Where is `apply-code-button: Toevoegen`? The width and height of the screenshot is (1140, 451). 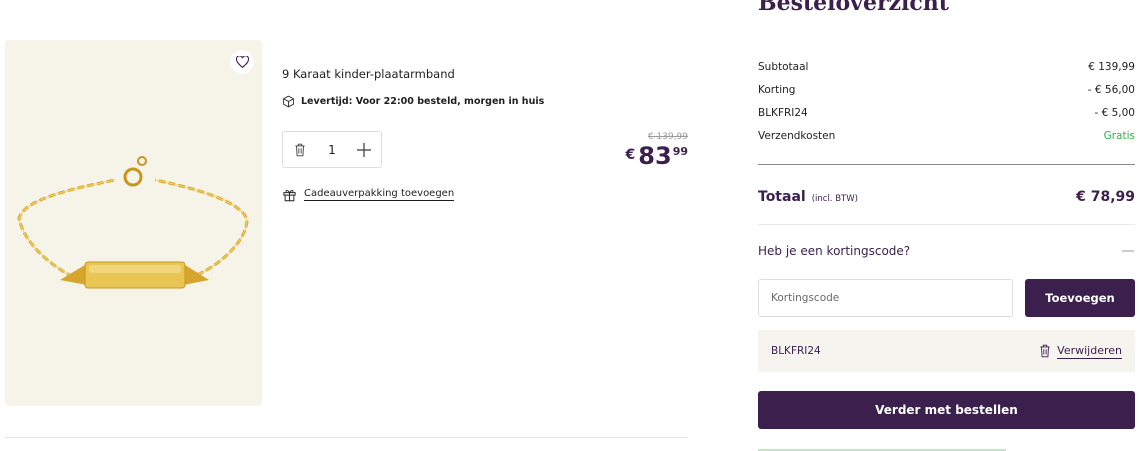 apply-code-button: Toevoegen is located at coordinates (1080, 298).